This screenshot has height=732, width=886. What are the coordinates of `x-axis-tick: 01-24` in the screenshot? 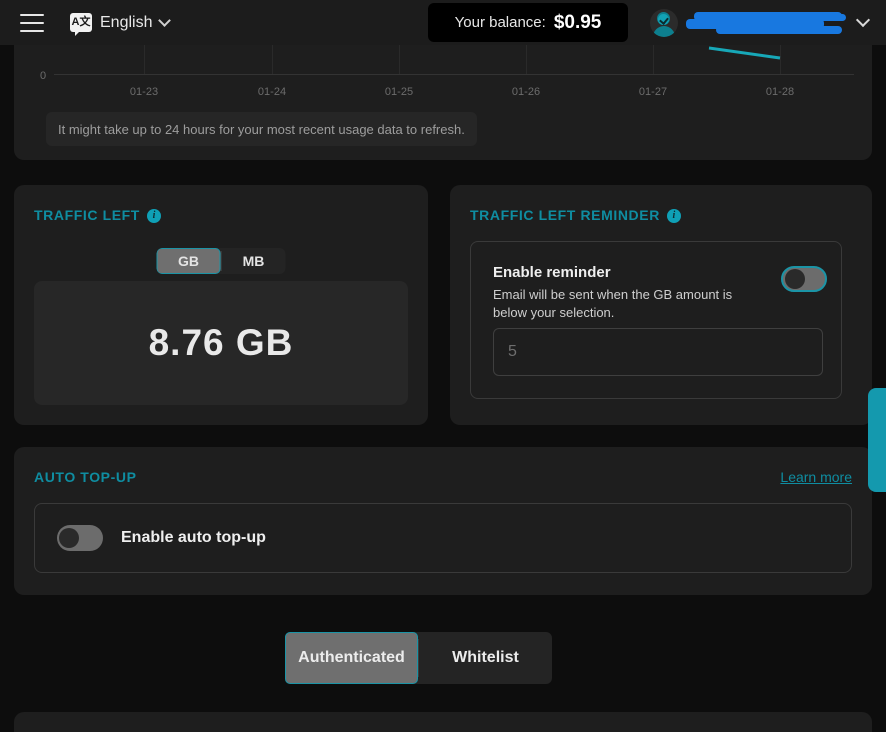 It's located at (272, 92).